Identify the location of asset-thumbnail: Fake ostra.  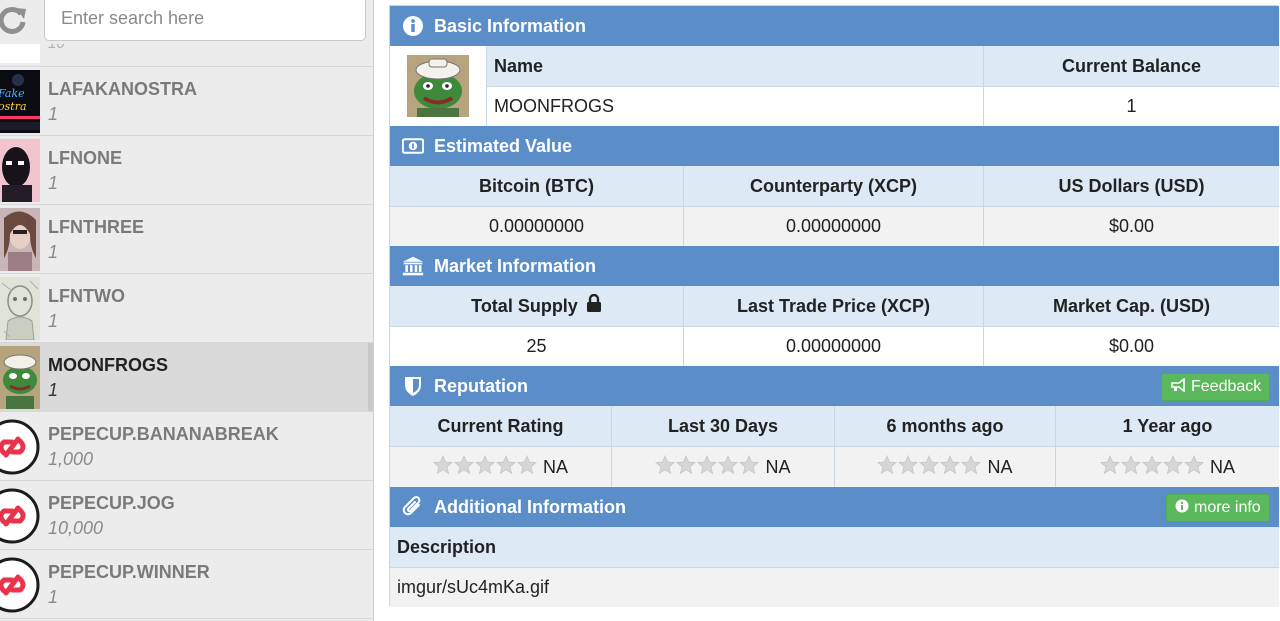
(20, 101).